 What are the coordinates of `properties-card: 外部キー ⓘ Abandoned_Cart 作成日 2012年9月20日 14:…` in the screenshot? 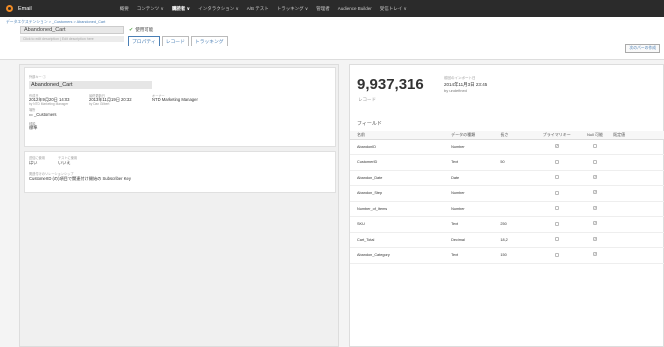 It's located at (180, 107).